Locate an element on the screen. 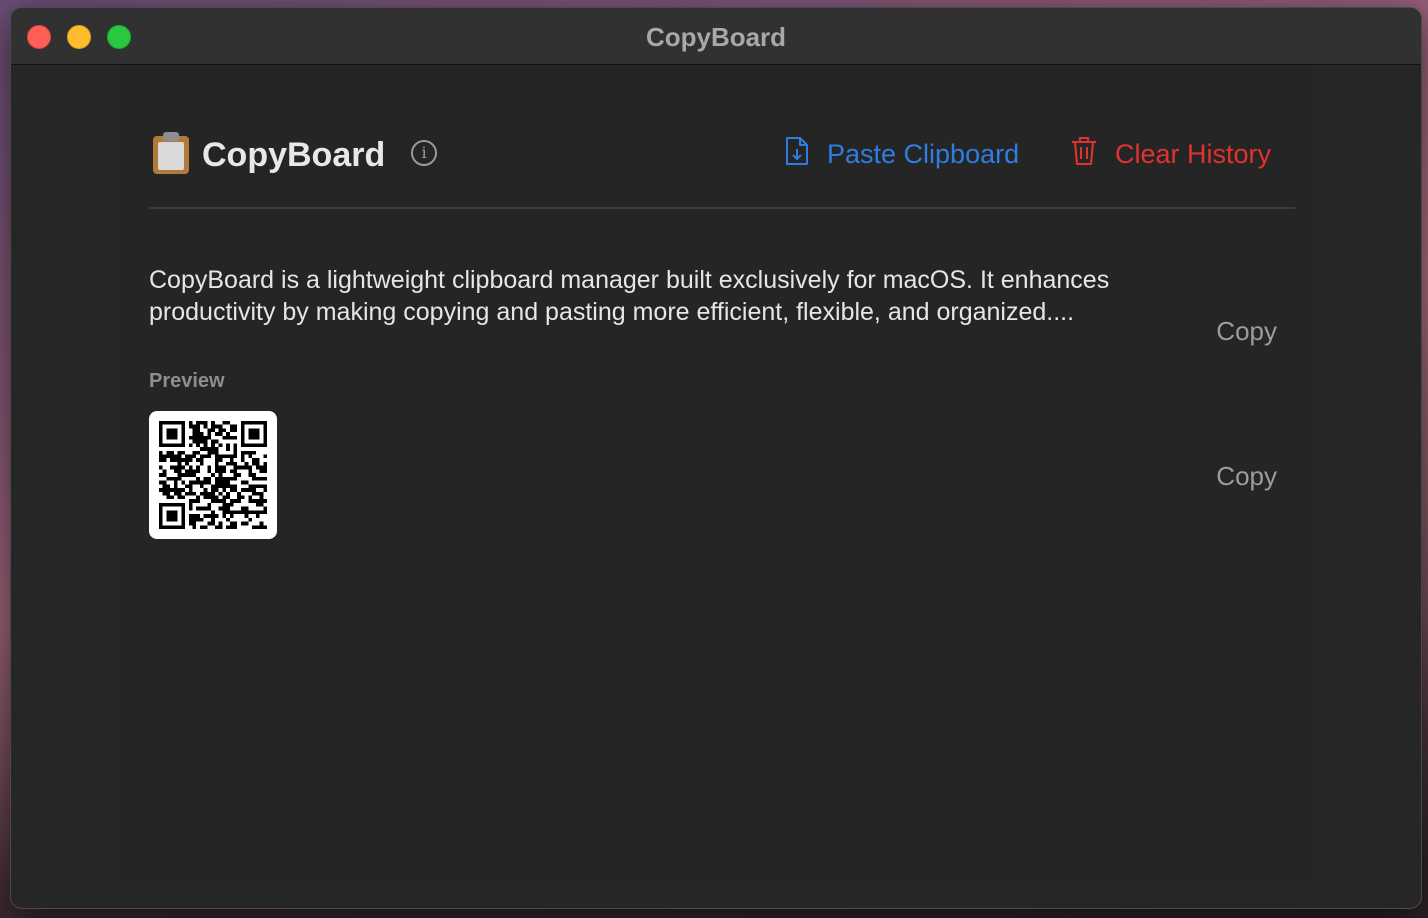 This screenshot has height=918, width=1428. document-download-icon is located at coordinates (797, 154).